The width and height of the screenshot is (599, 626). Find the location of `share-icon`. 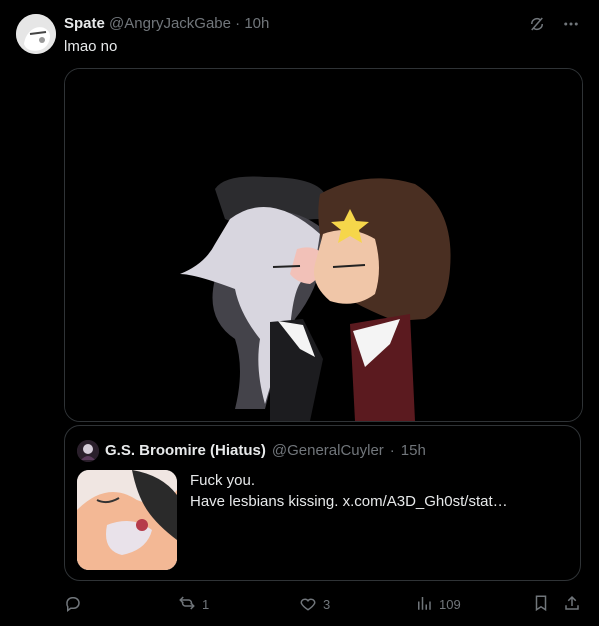

share-icon is located at coordinates (572, 604).